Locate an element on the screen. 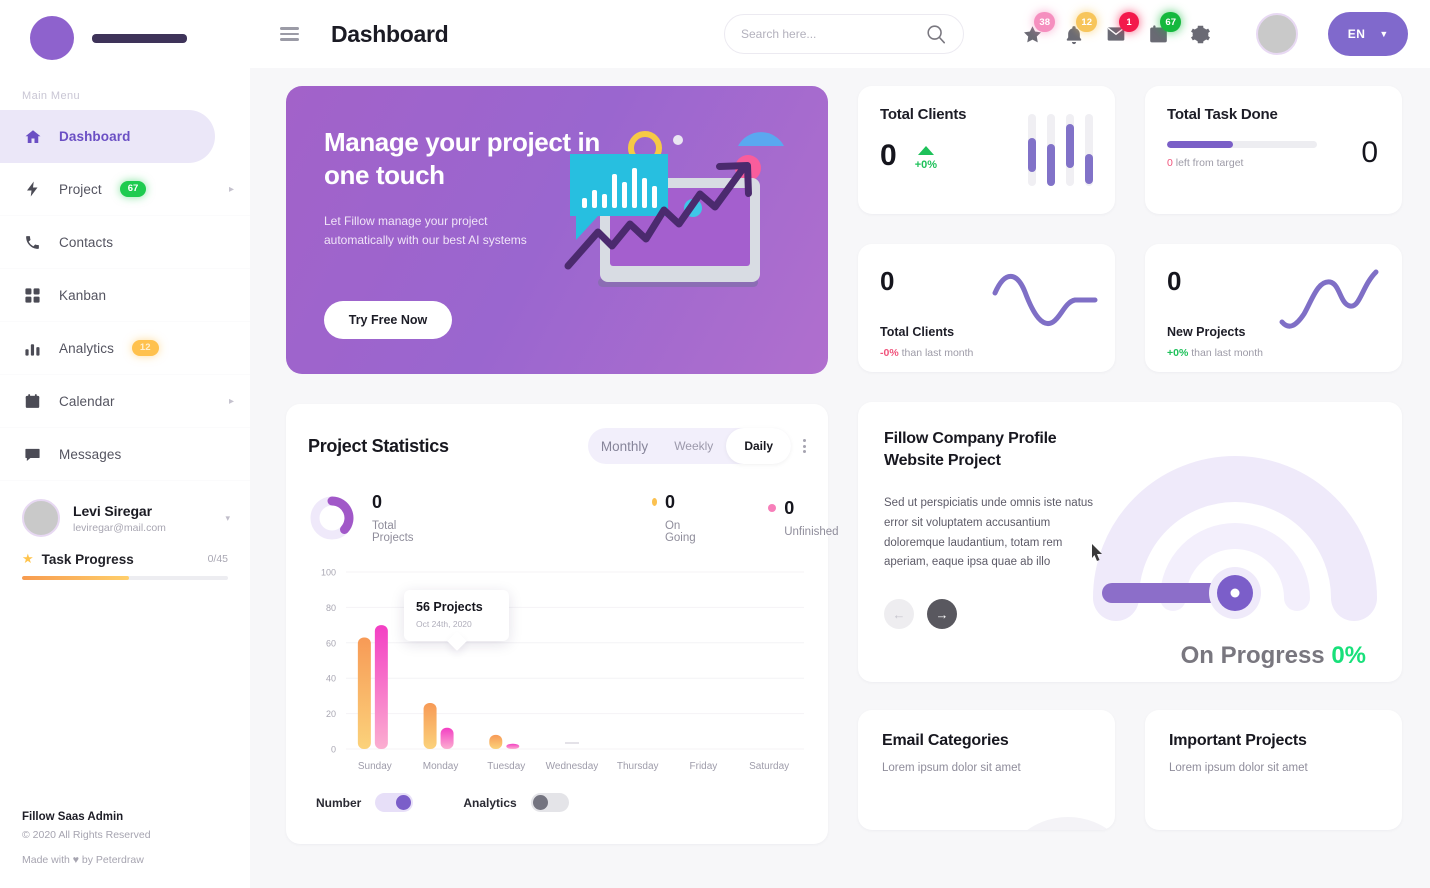 The image size is (1430, 888). chart-toggles: Number Analytics is located at coordinates (557, 802).